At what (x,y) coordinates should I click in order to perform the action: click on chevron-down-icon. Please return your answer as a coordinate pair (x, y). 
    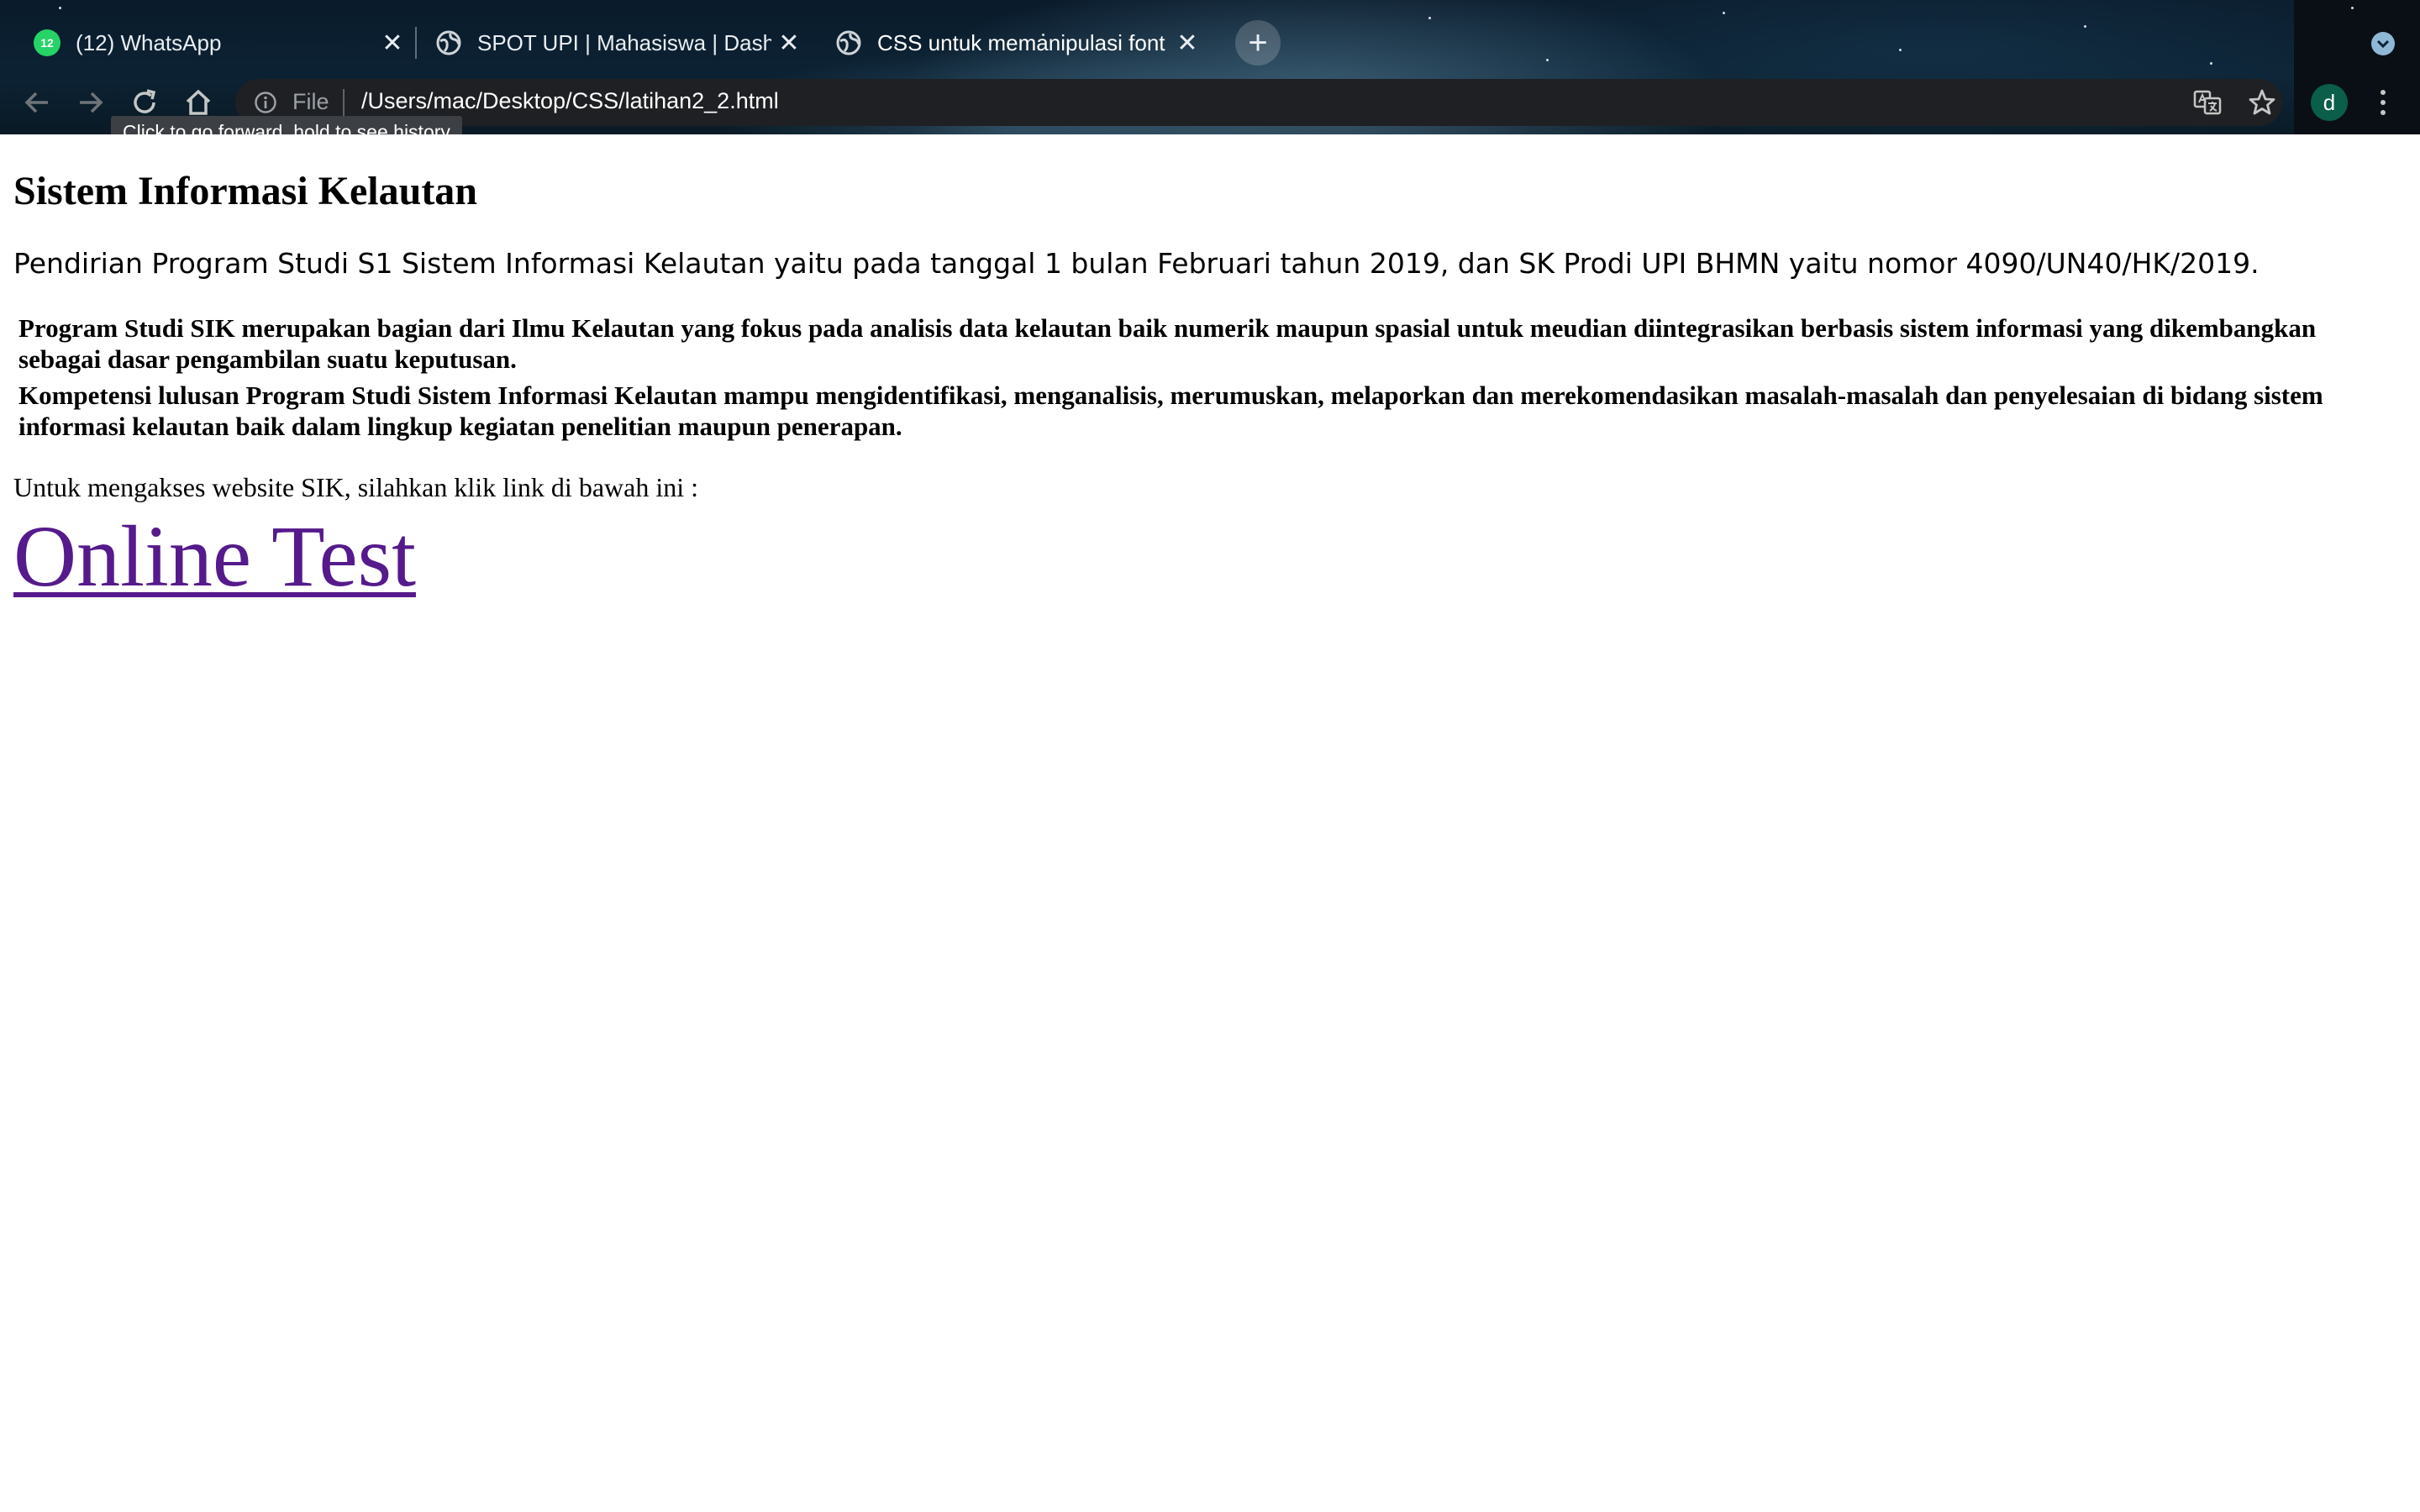
    Looking at the image, I should click on (2383, 44).